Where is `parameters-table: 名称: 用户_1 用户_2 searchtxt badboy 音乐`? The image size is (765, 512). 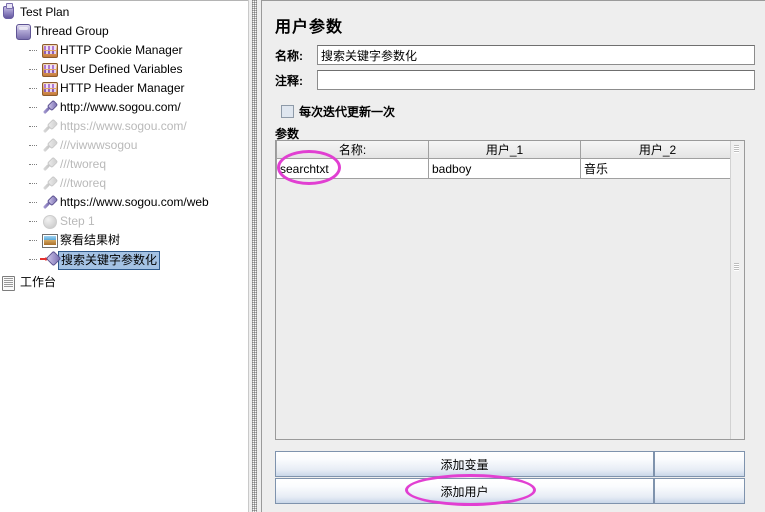 parameters-table: 名称: 用户_1 用户_2 searchtxt badboy 音乐 is located at coordinates (505, 160).